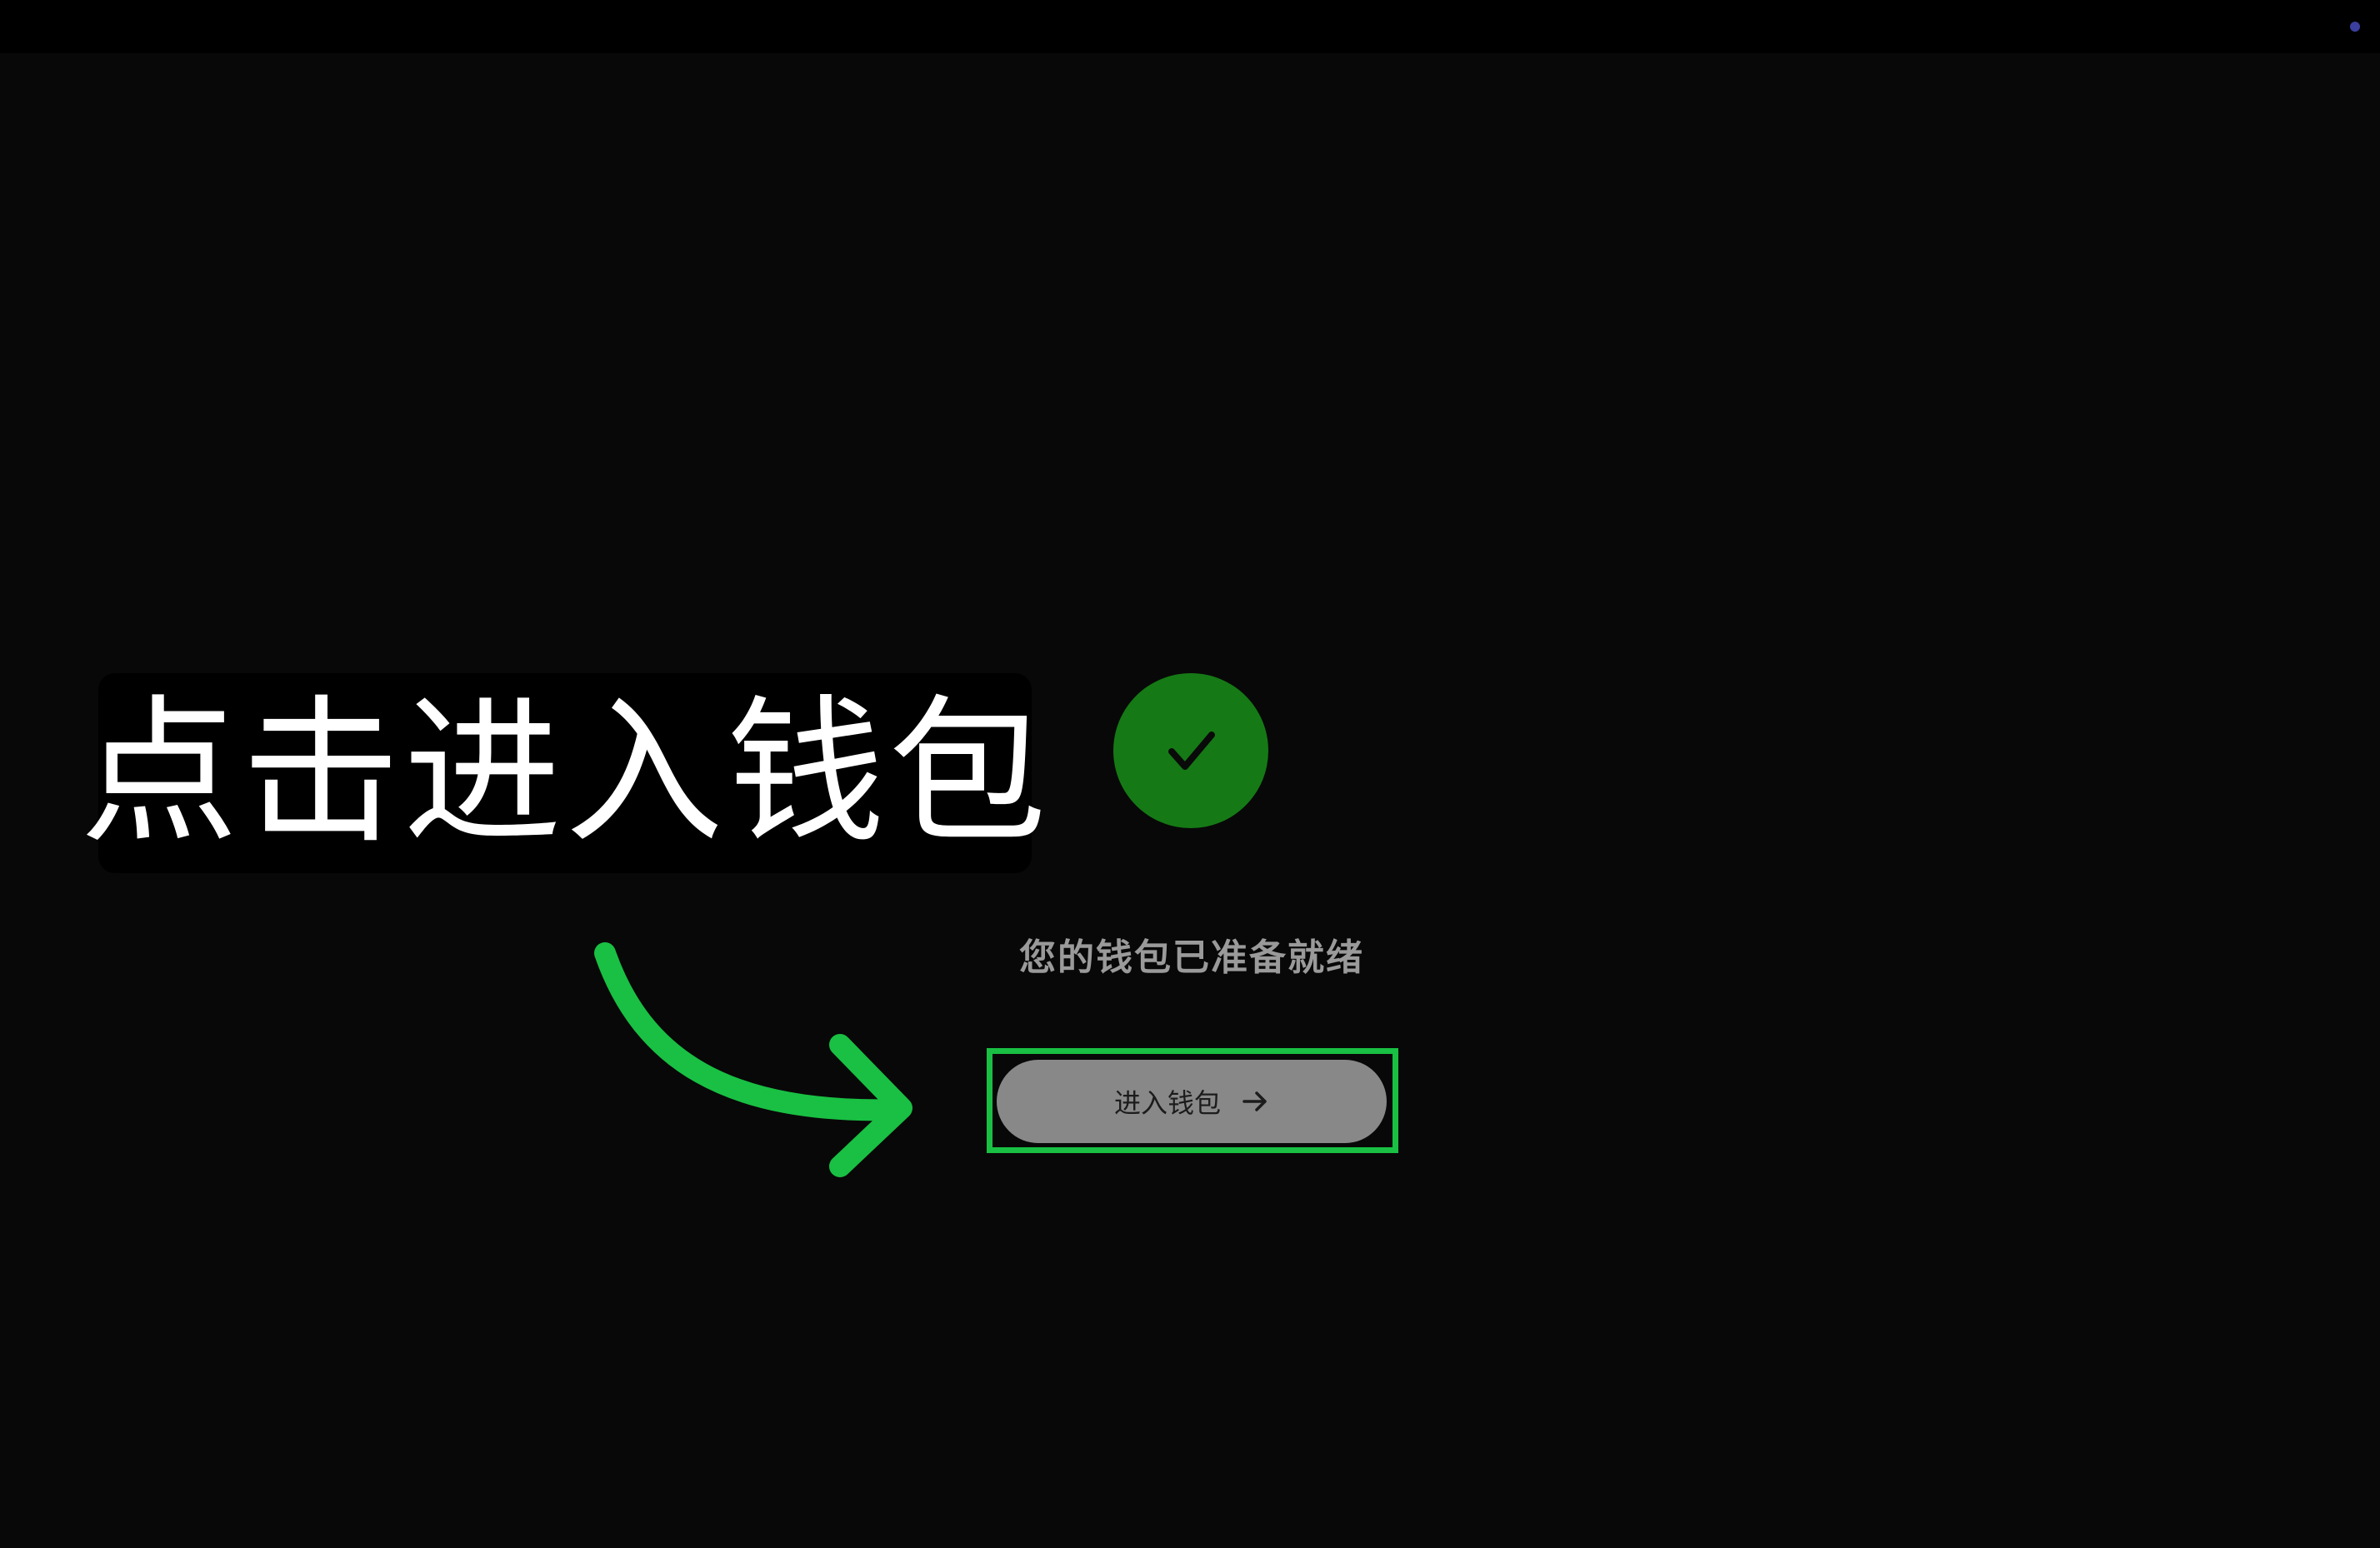 The image size is (2380, 1548). Describe the element at coordinates (1254, 1101) in the screenshot. I see `arrow-right-icon` at that location.